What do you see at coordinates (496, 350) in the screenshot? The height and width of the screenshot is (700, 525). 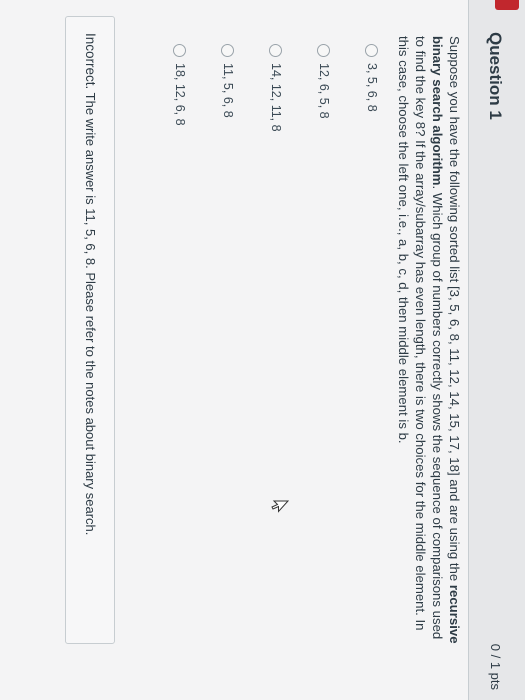 I see `question-header: Question 1 0 / 1 pts` at bounding box center [496, 350].